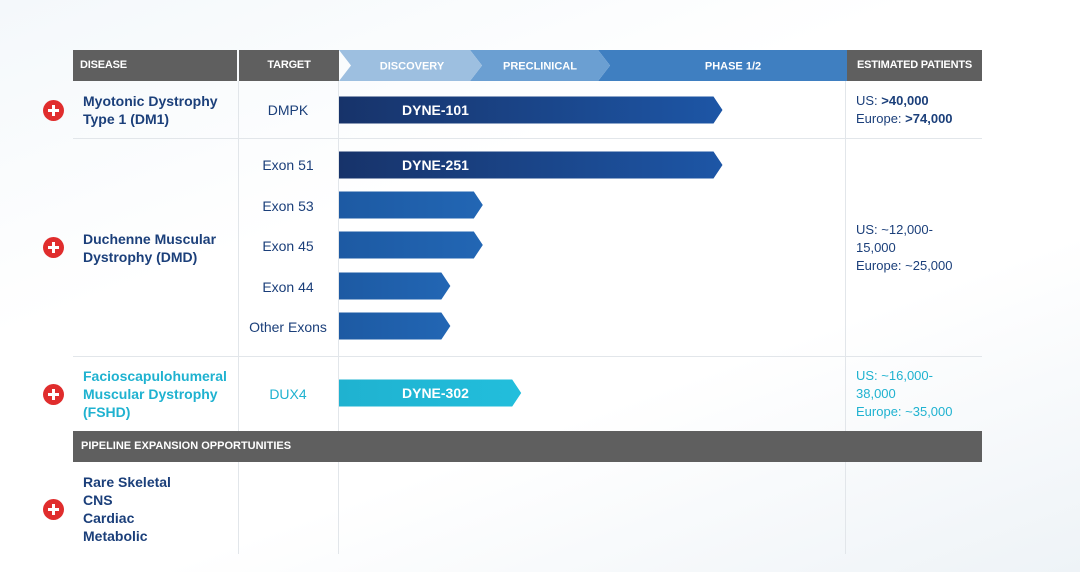 The height and width of the screenshot is (572, 1080). What do you see at coordinates (918, 394) in the screenshot?
I see `patients-fshd: US: ~16,000- 38,000 Europe: ~35,000` at bounding box center [918, 394].